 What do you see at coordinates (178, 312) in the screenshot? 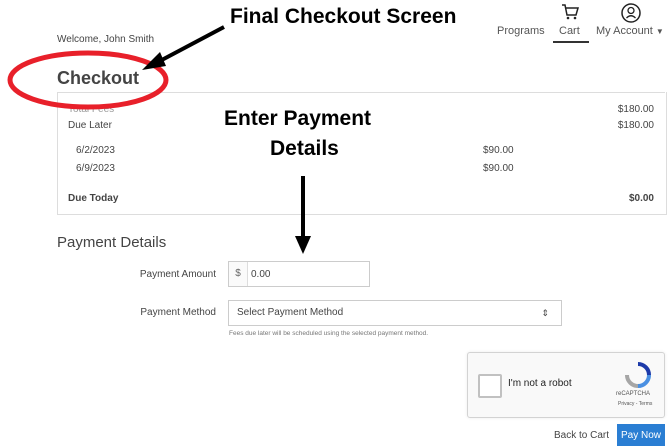
I see `payment-method-label: Payment Method` at bounding box center [178, 312].